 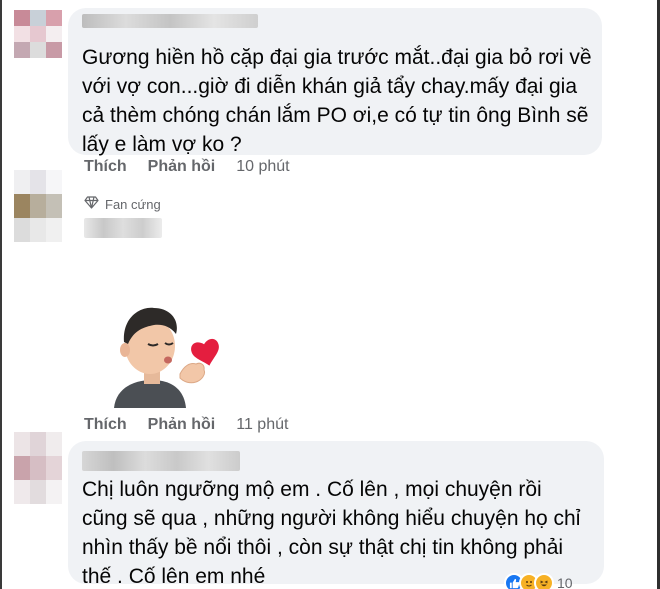 I want to click on comment-timestamp: 11 phút, so click(x=262, y=425).